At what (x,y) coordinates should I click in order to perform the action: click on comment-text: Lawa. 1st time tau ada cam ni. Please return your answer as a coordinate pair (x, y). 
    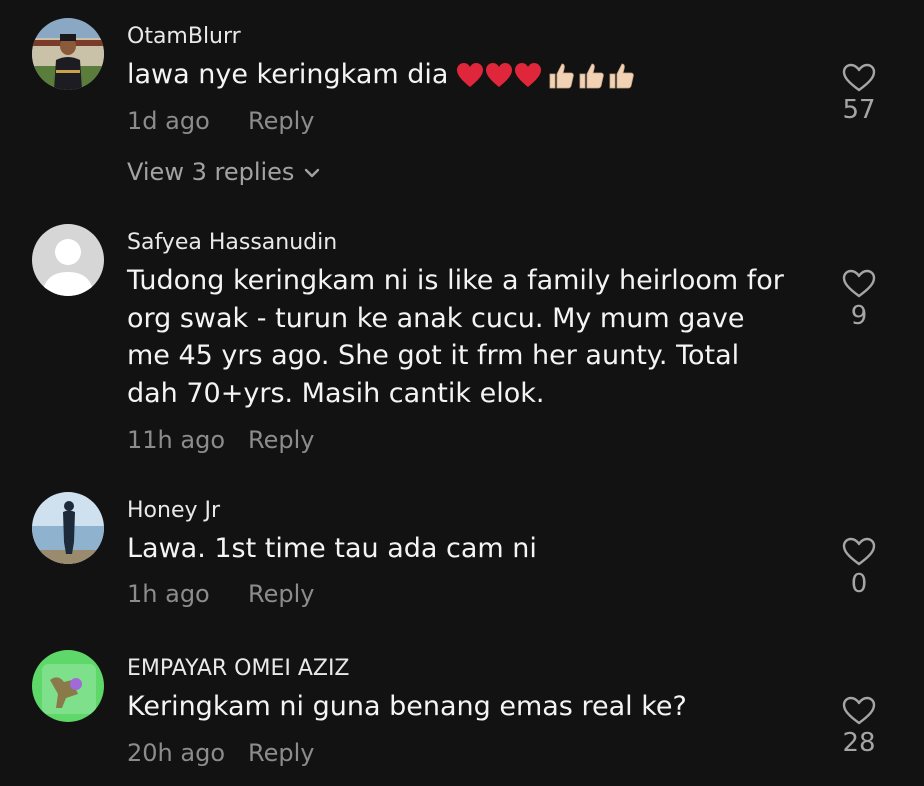
    Looking at the image, I should click on (332, 548).